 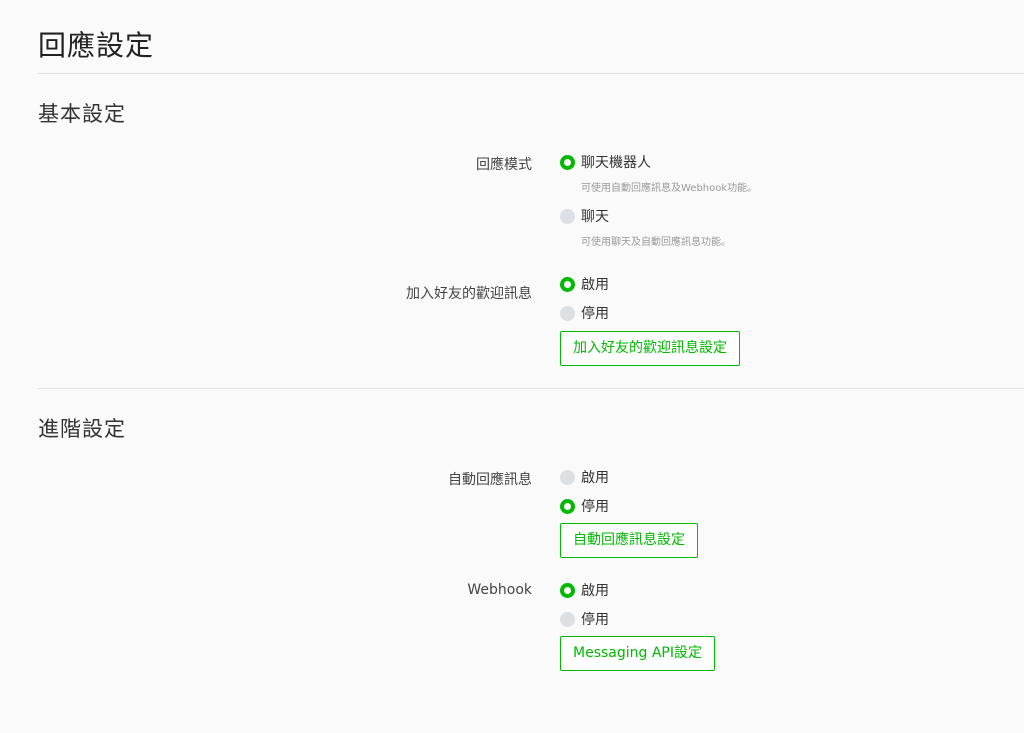 I want to click on auto-reply-settings-button: 自動回應訊息設定, so click(x=629, y=540).